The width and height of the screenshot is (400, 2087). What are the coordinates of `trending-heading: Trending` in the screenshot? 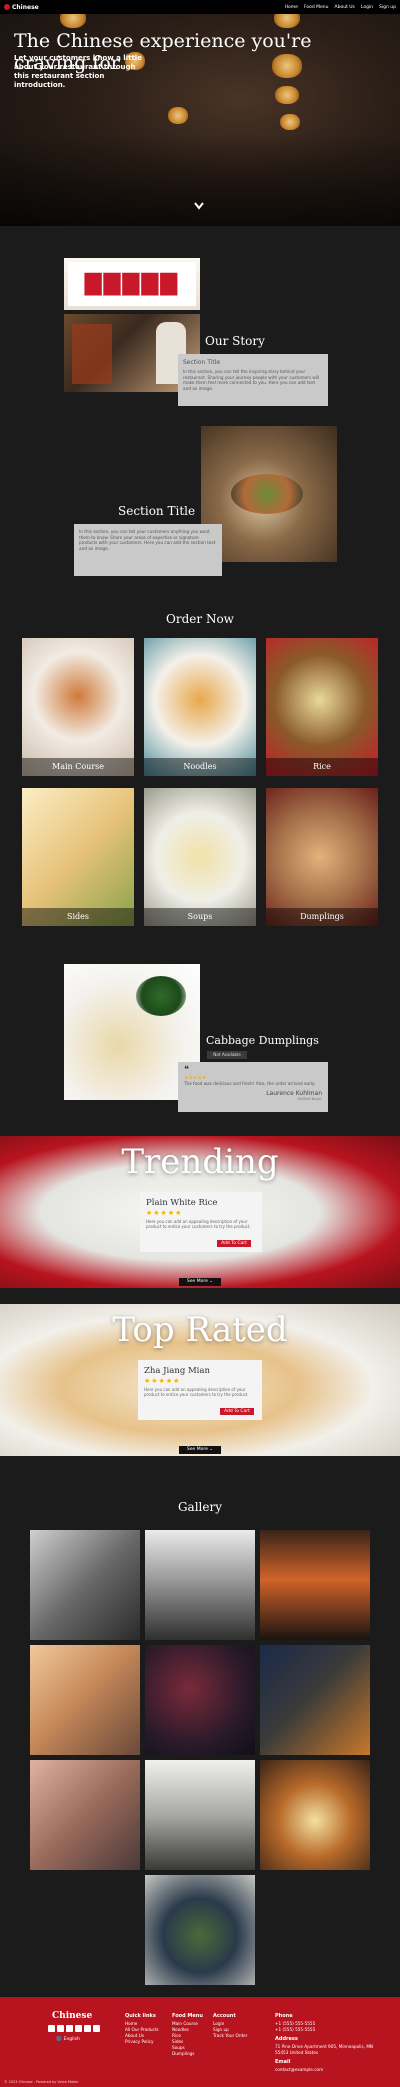 It's located at (200, 1162).